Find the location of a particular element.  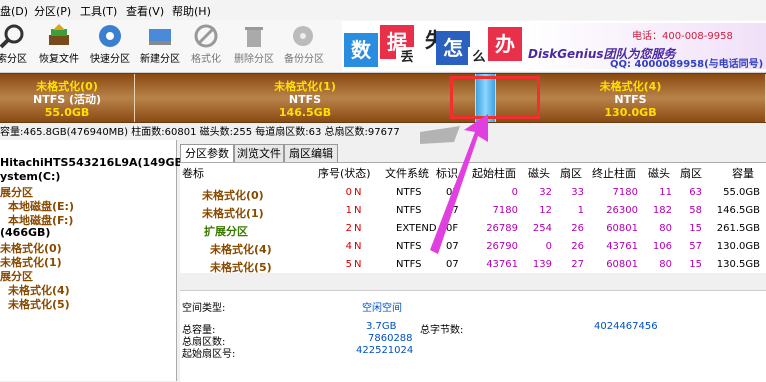

menu-help: 帮助(H) is located at coordinates (191, 11).